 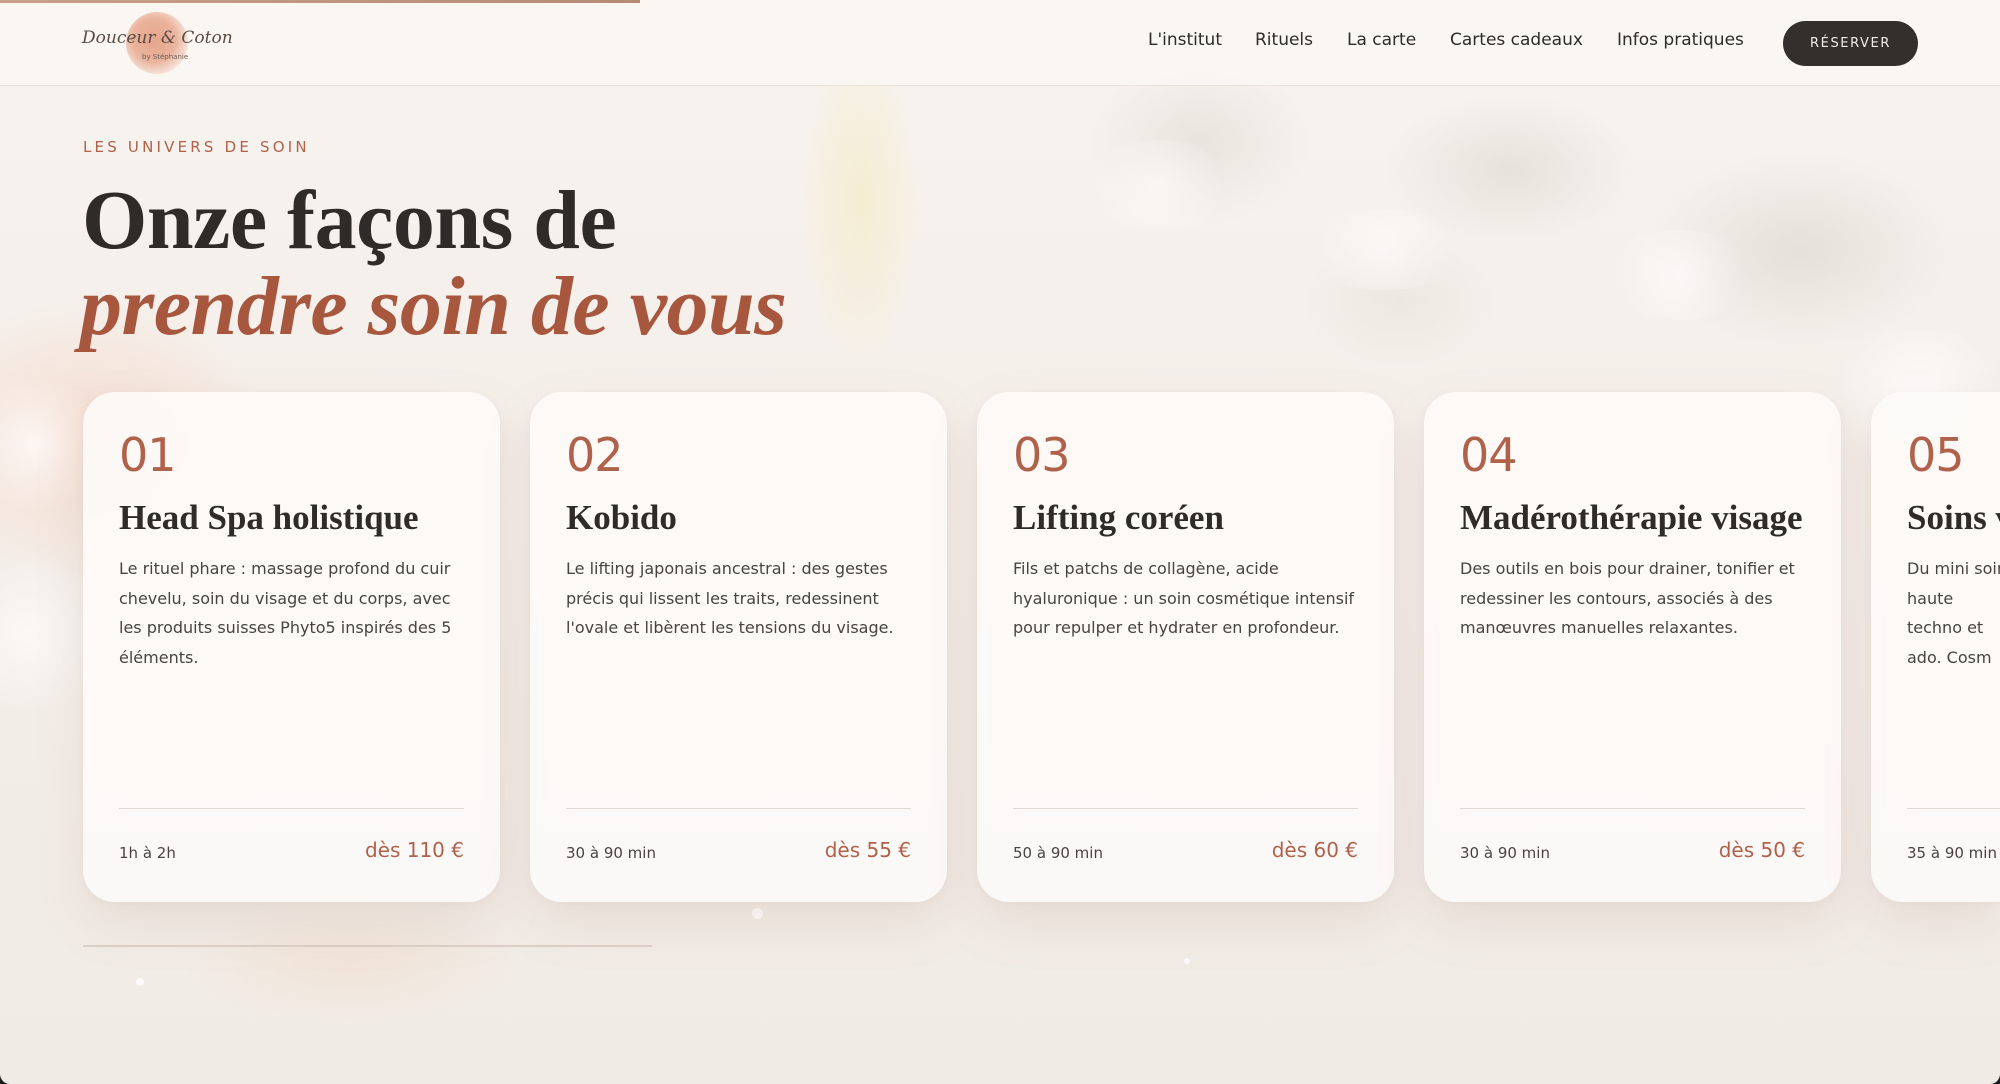 What do you see at coordinates (1631, 517) in the screenshot?
I see `card-title: Madérothérapie visage` at bounding box center [1631, 517].